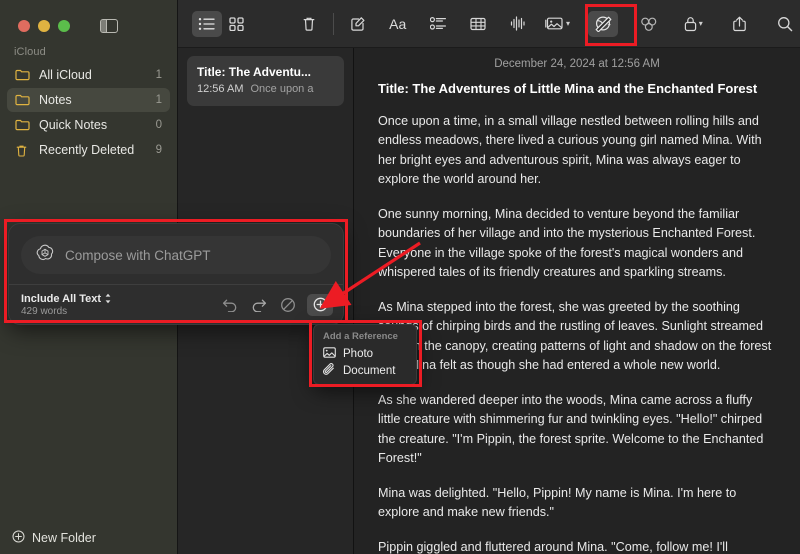  Describe the element at coordinates (358, 353) in the screenshot. I see `menu-item-label: Photo` at that location.